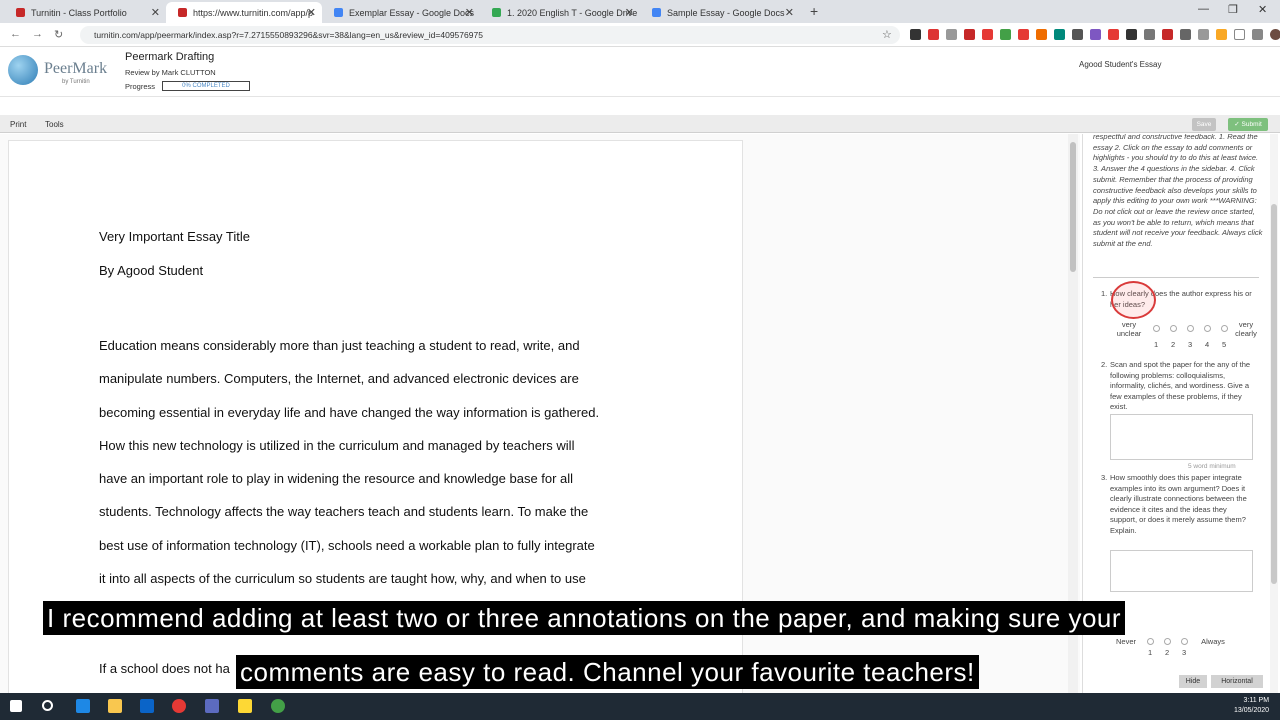  Describe the element at coordinates (278, 706) in the screenshot. I see `chrome-alt-icon` at that location.